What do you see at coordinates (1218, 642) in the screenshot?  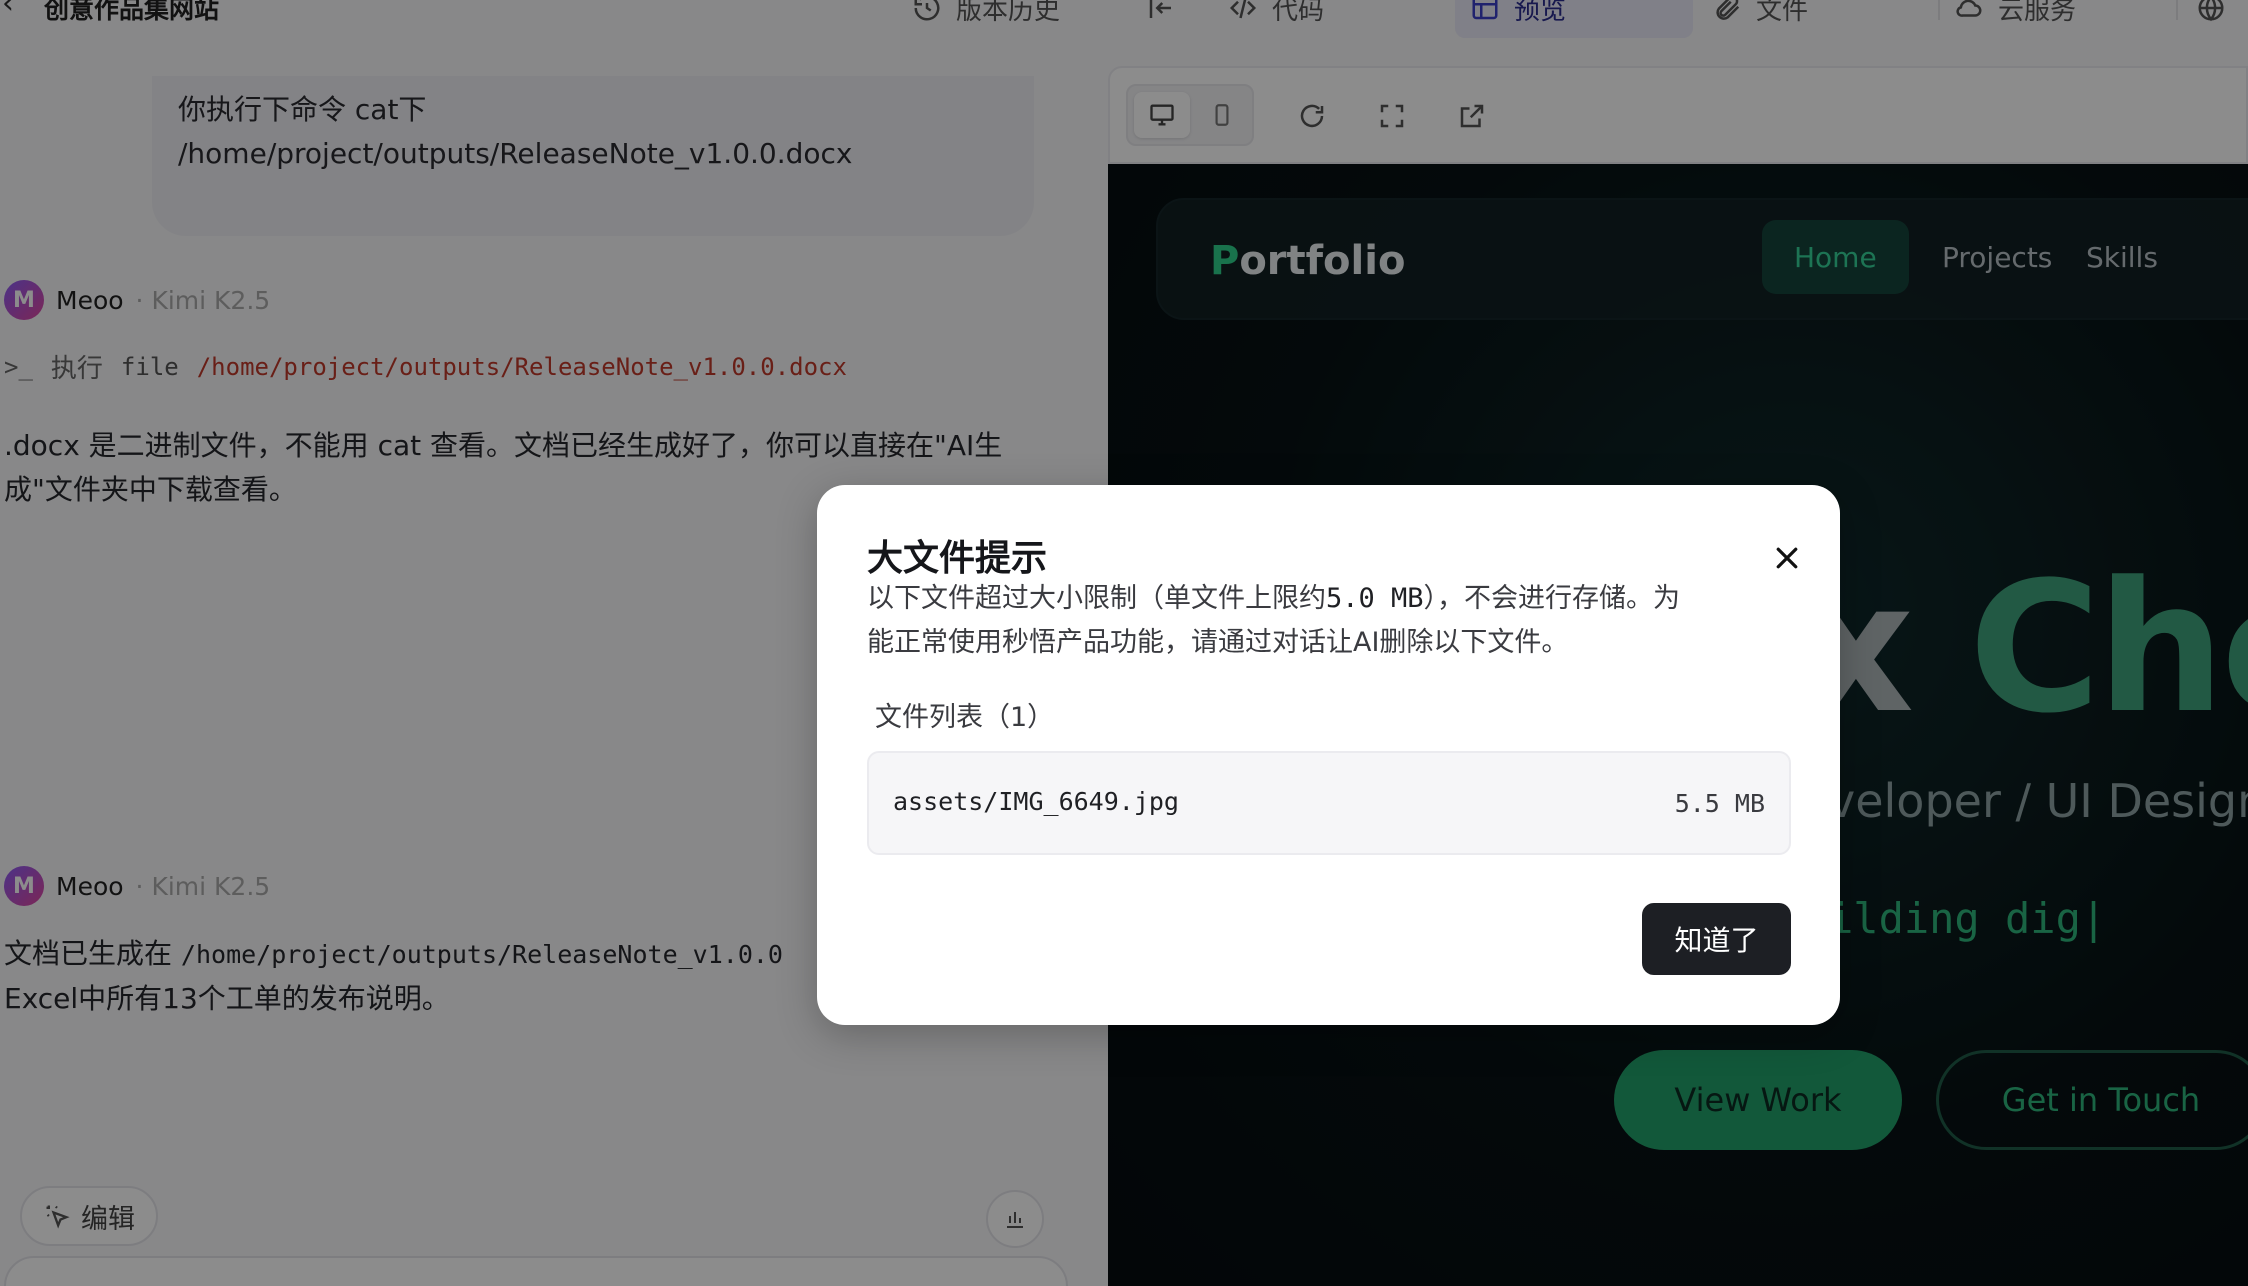 I see `description-line: 能正常使用秒悟产品功能，请通过对话让AI删除以下文件。` at bounding box center [1218, 642].